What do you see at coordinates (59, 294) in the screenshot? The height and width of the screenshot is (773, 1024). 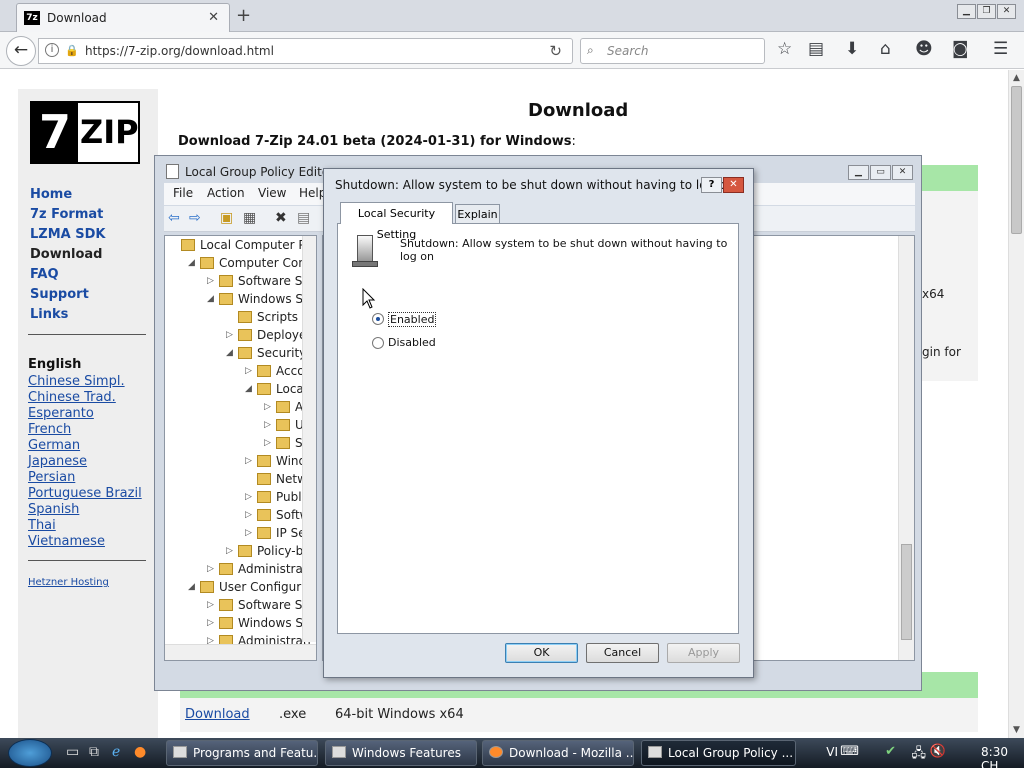 I see `nav-support: Support` at bounding box center [59, 294].